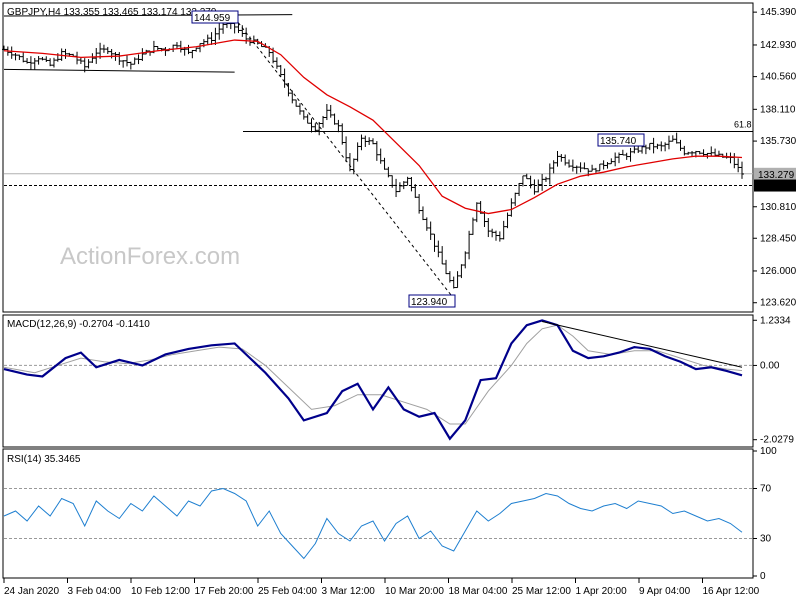 The width and height of the screenshot is (800, 600). I want to click on price-annotation: 135.740, so click(618, 141).